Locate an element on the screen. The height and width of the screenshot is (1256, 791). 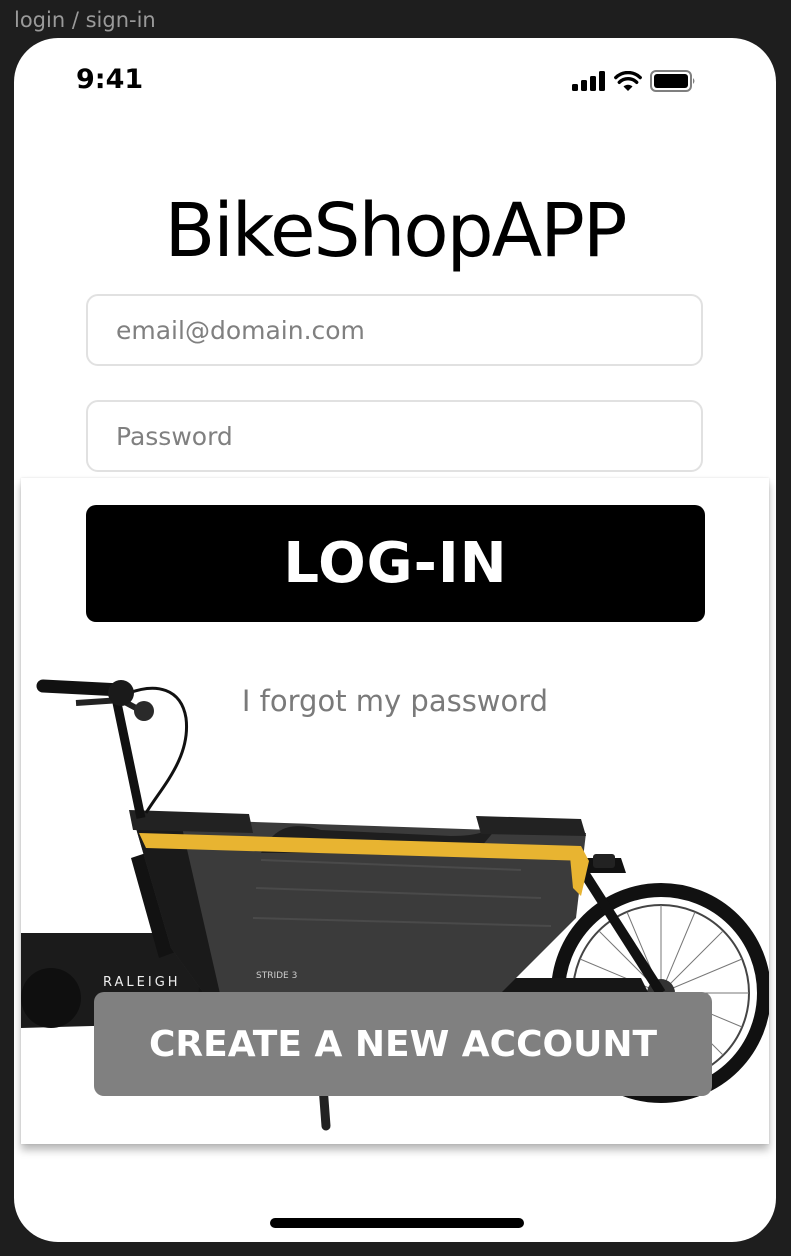
create-account-button: CREATE A NEW ACCOUNT is located at coordinates (403, 1044).